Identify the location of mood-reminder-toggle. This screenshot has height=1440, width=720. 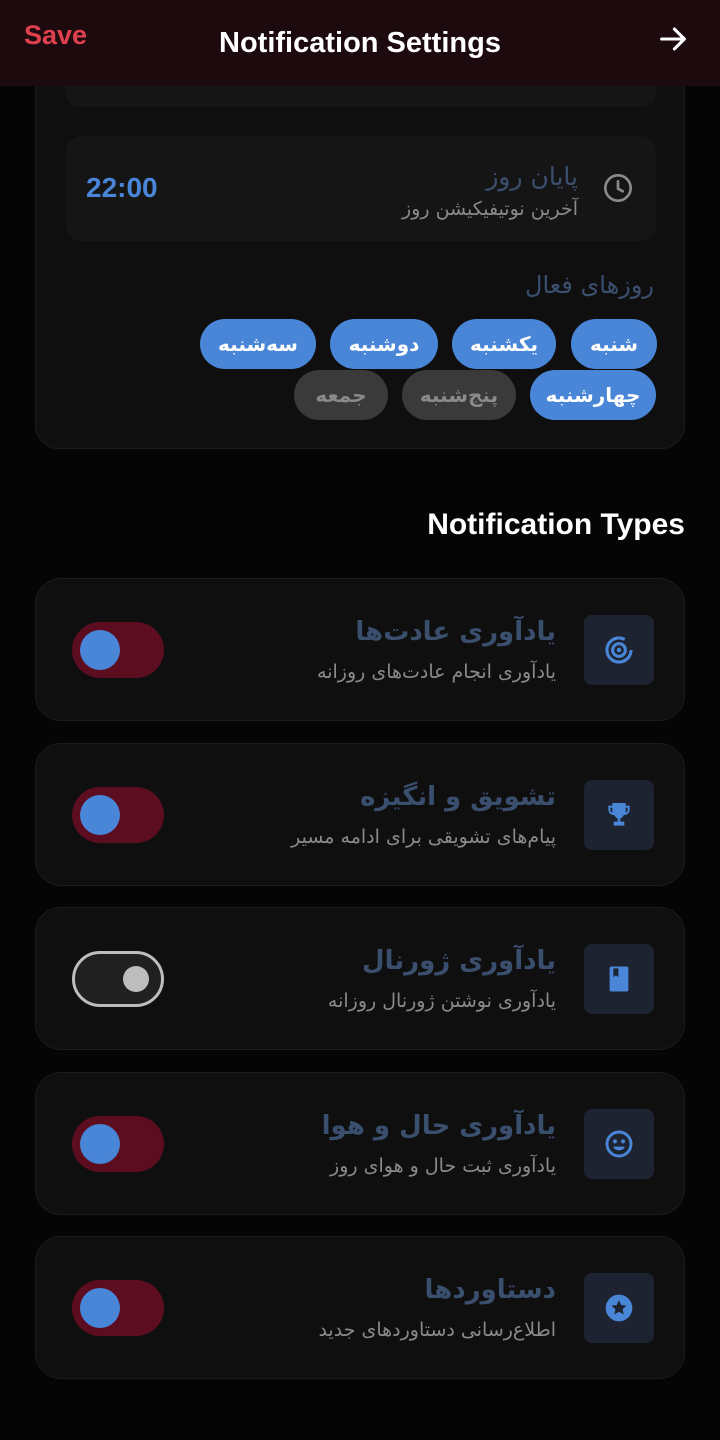
(118, 1144).